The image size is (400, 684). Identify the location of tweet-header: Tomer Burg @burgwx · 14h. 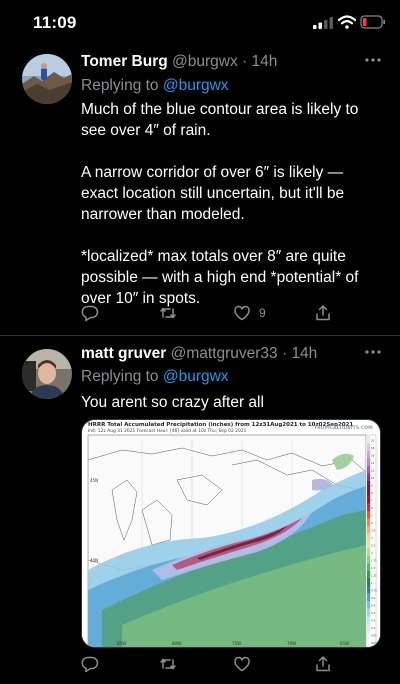
(179, 62).